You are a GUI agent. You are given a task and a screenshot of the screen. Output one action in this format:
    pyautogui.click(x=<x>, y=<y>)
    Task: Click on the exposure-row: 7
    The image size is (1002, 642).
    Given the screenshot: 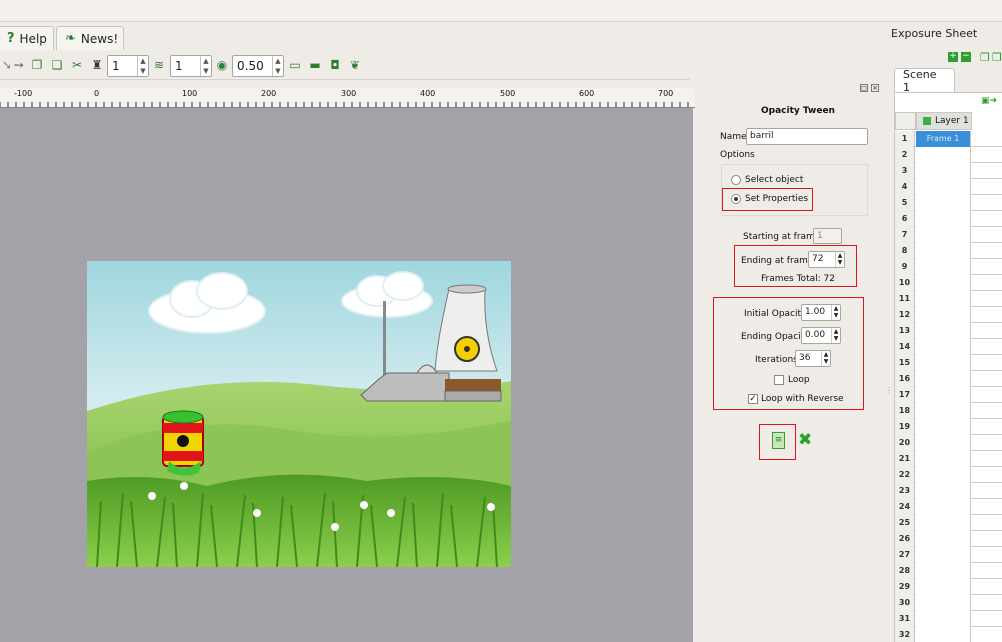 What is the action you would take?
    pyautogui.click(x=948, y=235)
    